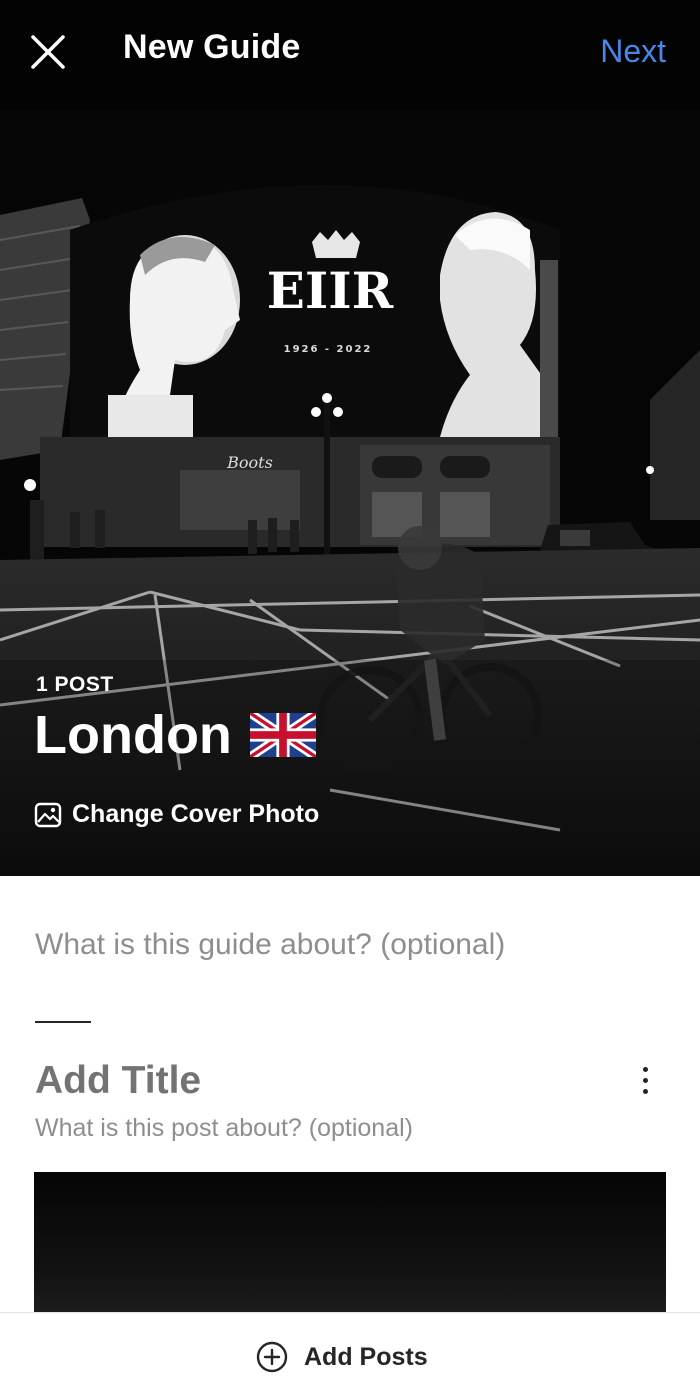 This screenshot has width=700, height=1397. I want to click on guide-description-input: What is this guide about? (optional), so click(350, 945).